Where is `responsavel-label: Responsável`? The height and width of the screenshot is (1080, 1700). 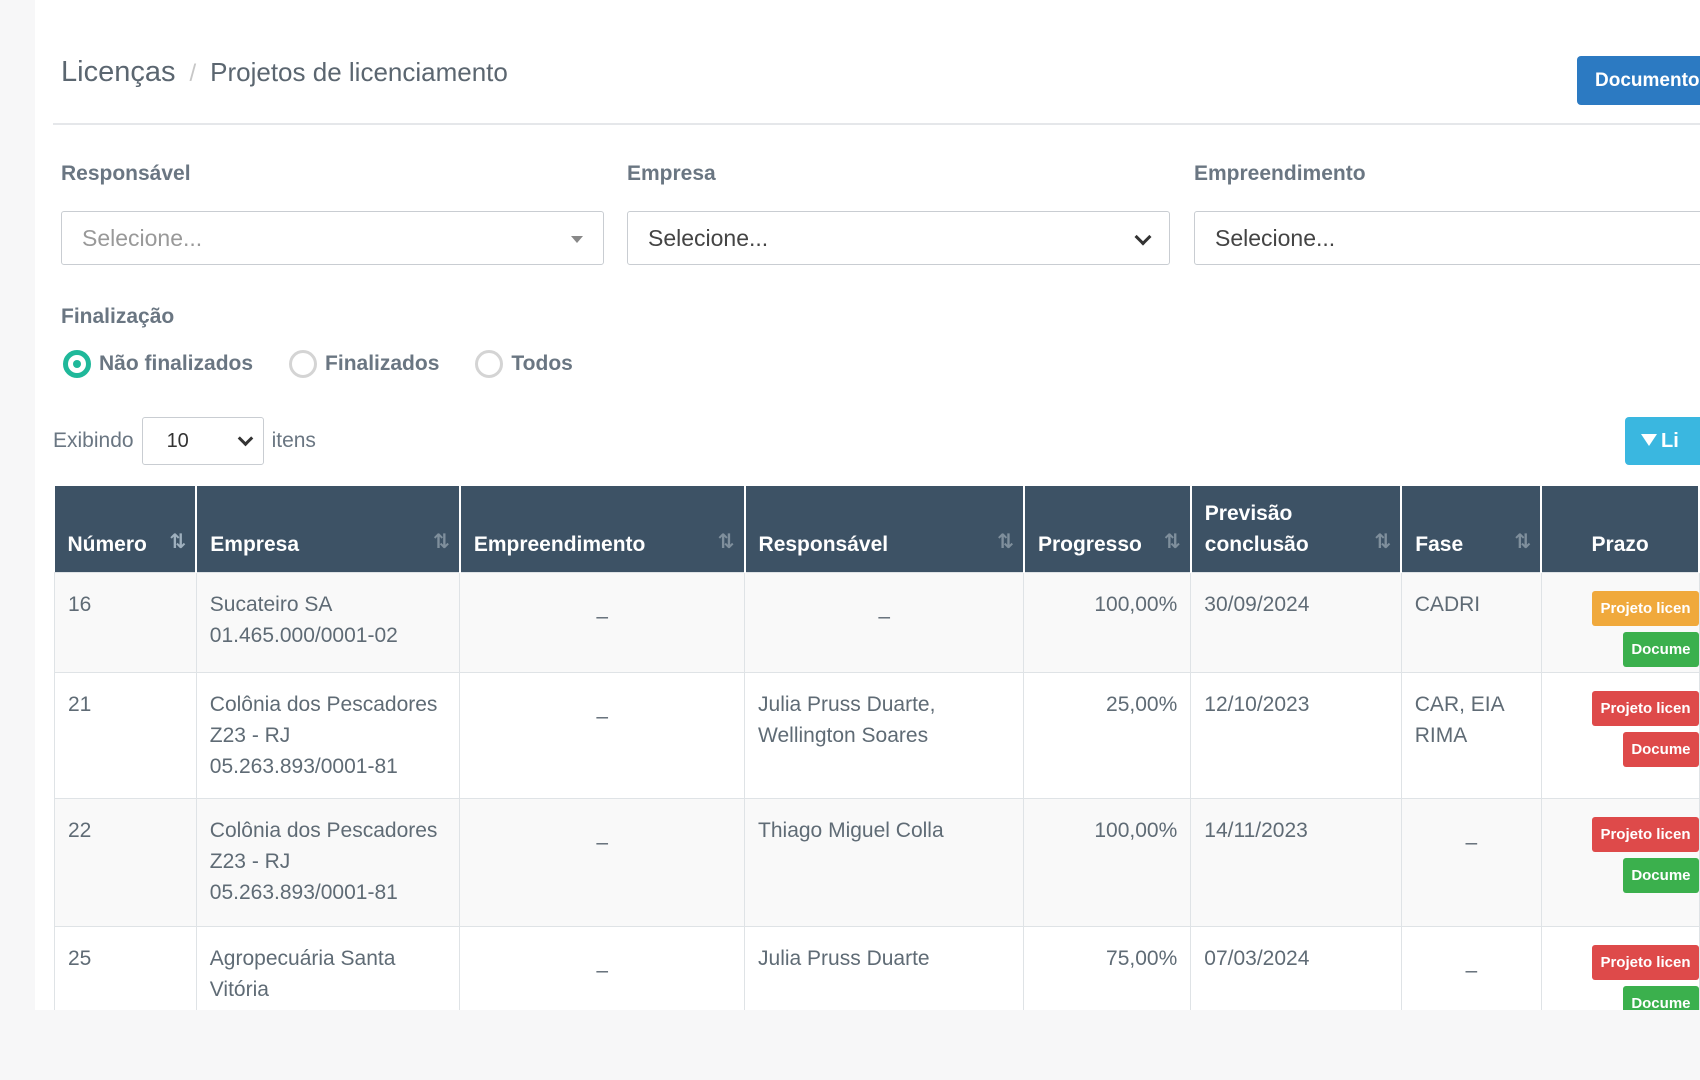 responsavel-label: Responsável is located at coordinates (126, 173).